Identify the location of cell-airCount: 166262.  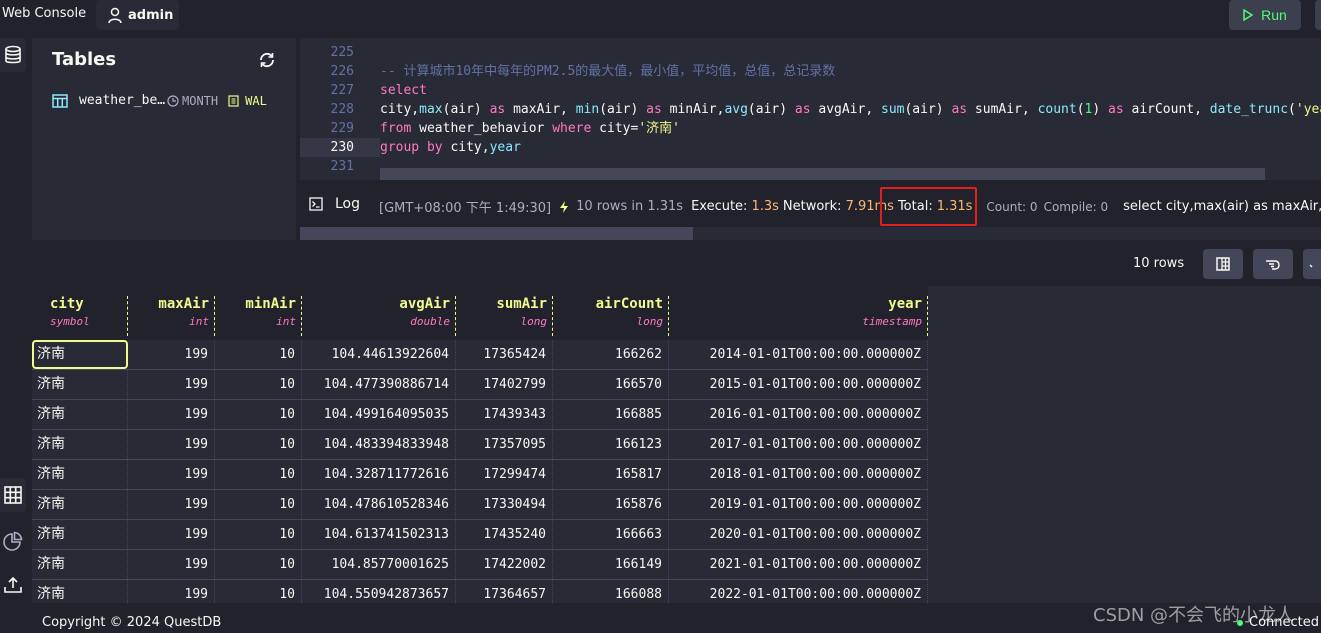
(611, 354).